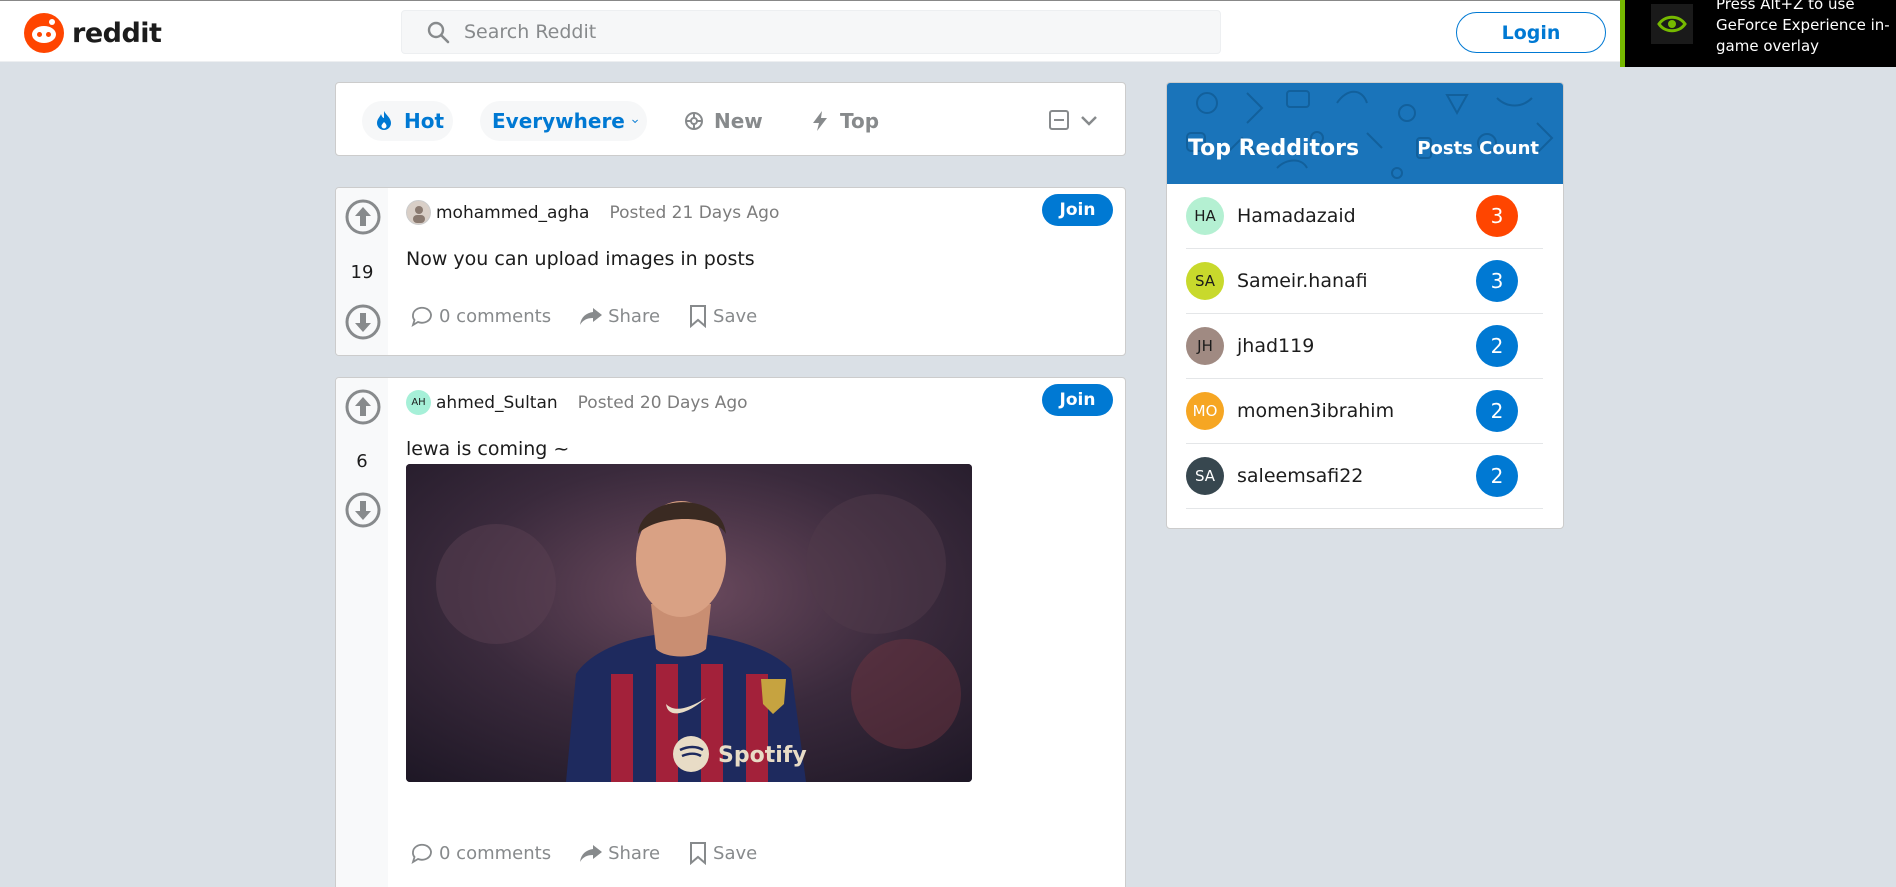 The height and width of the screenshot is (887, 1896). I want to click on redditor-name: Hamadazaid, so click(1296, 216).